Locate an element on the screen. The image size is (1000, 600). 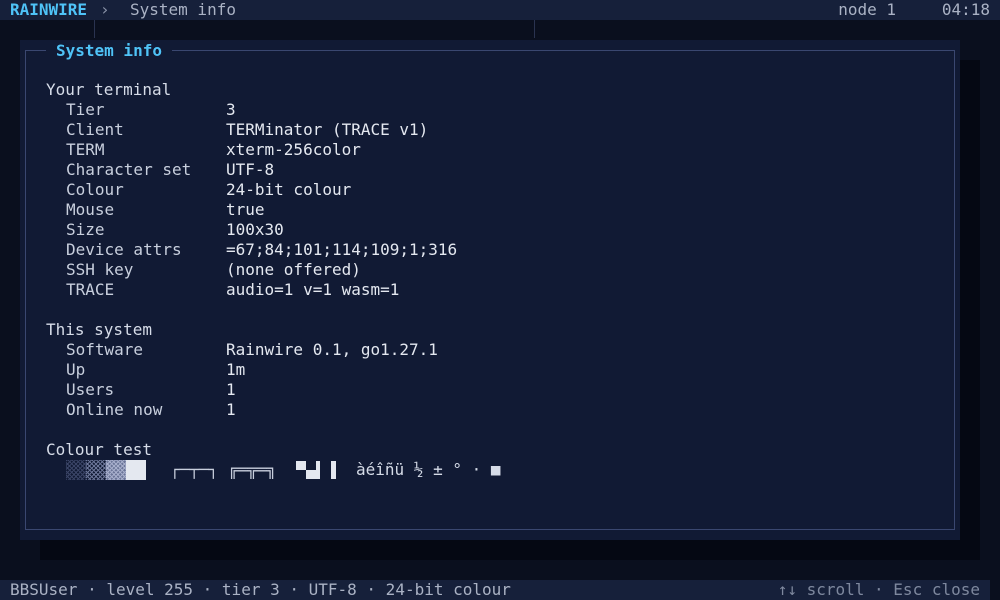
section-heading-terminal: Your terminal is located at coordinates (109, 89).